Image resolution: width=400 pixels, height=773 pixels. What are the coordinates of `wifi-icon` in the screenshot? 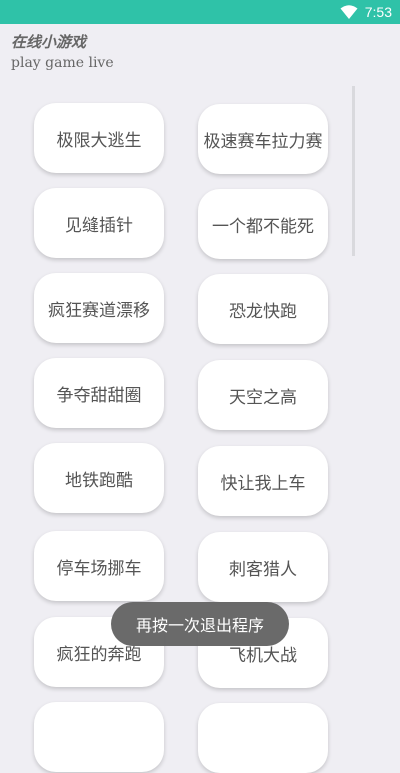 It's located at (349, 12).